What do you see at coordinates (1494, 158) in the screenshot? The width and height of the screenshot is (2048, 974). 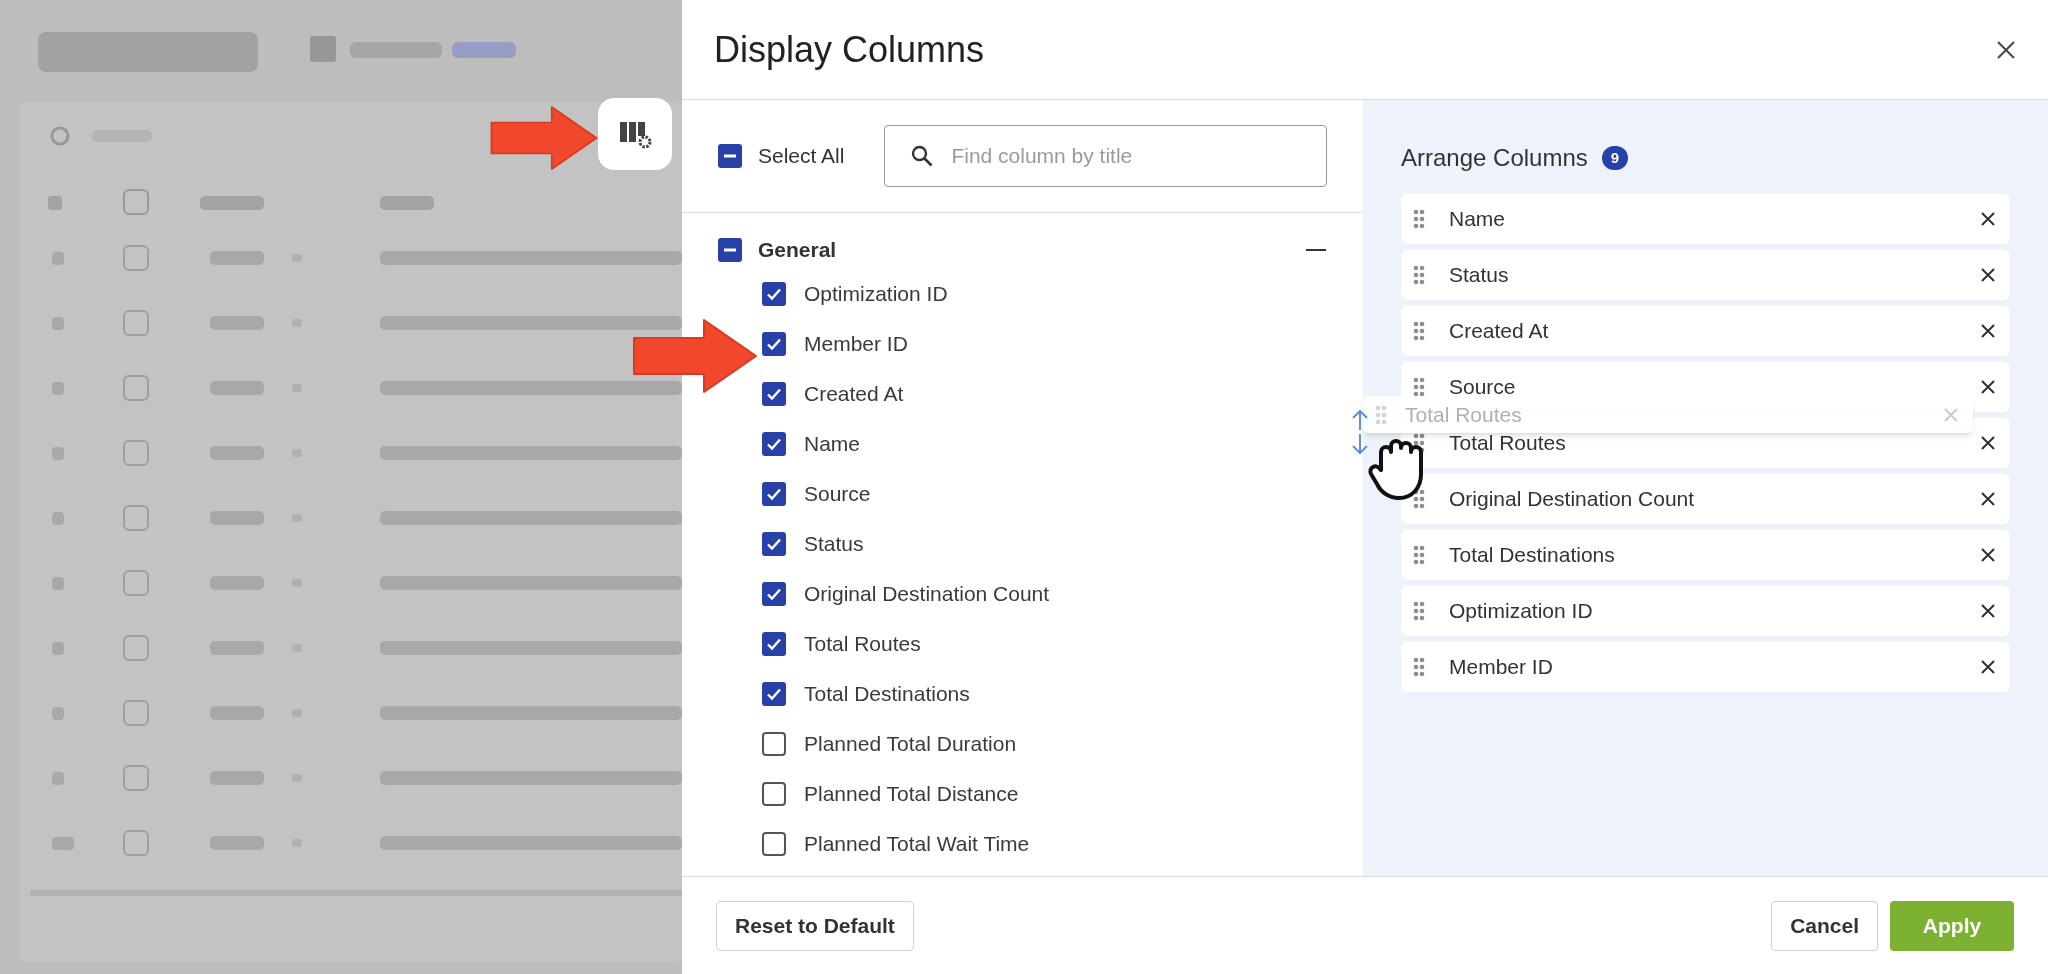 I see `arrange-title: Arrange Columns` at bounding box center [1494, 158].